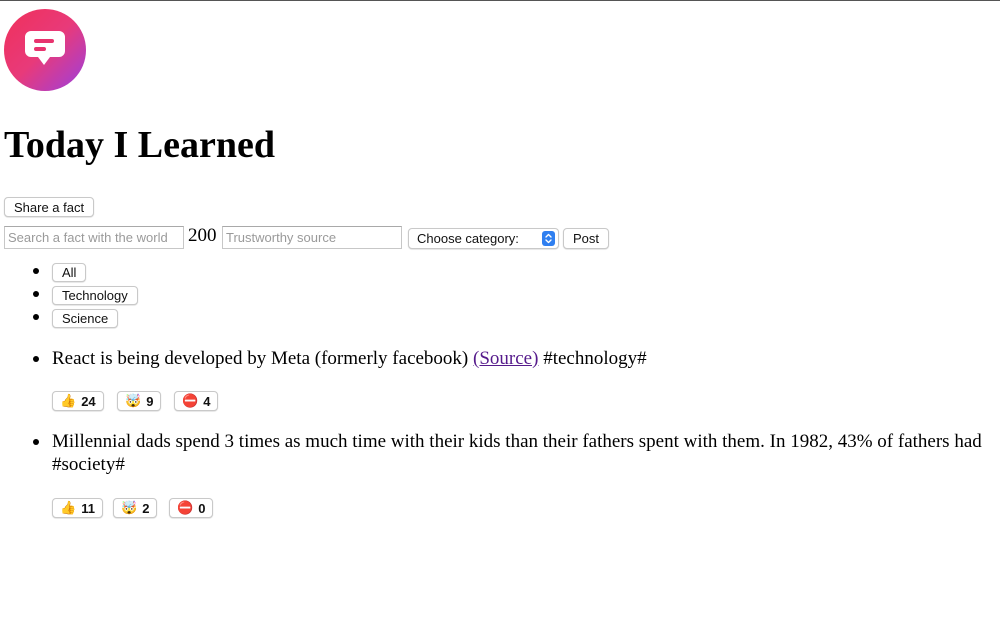 The image size is (1000, 629). I want to click on category-select: Choose category:, so click(483, 238).